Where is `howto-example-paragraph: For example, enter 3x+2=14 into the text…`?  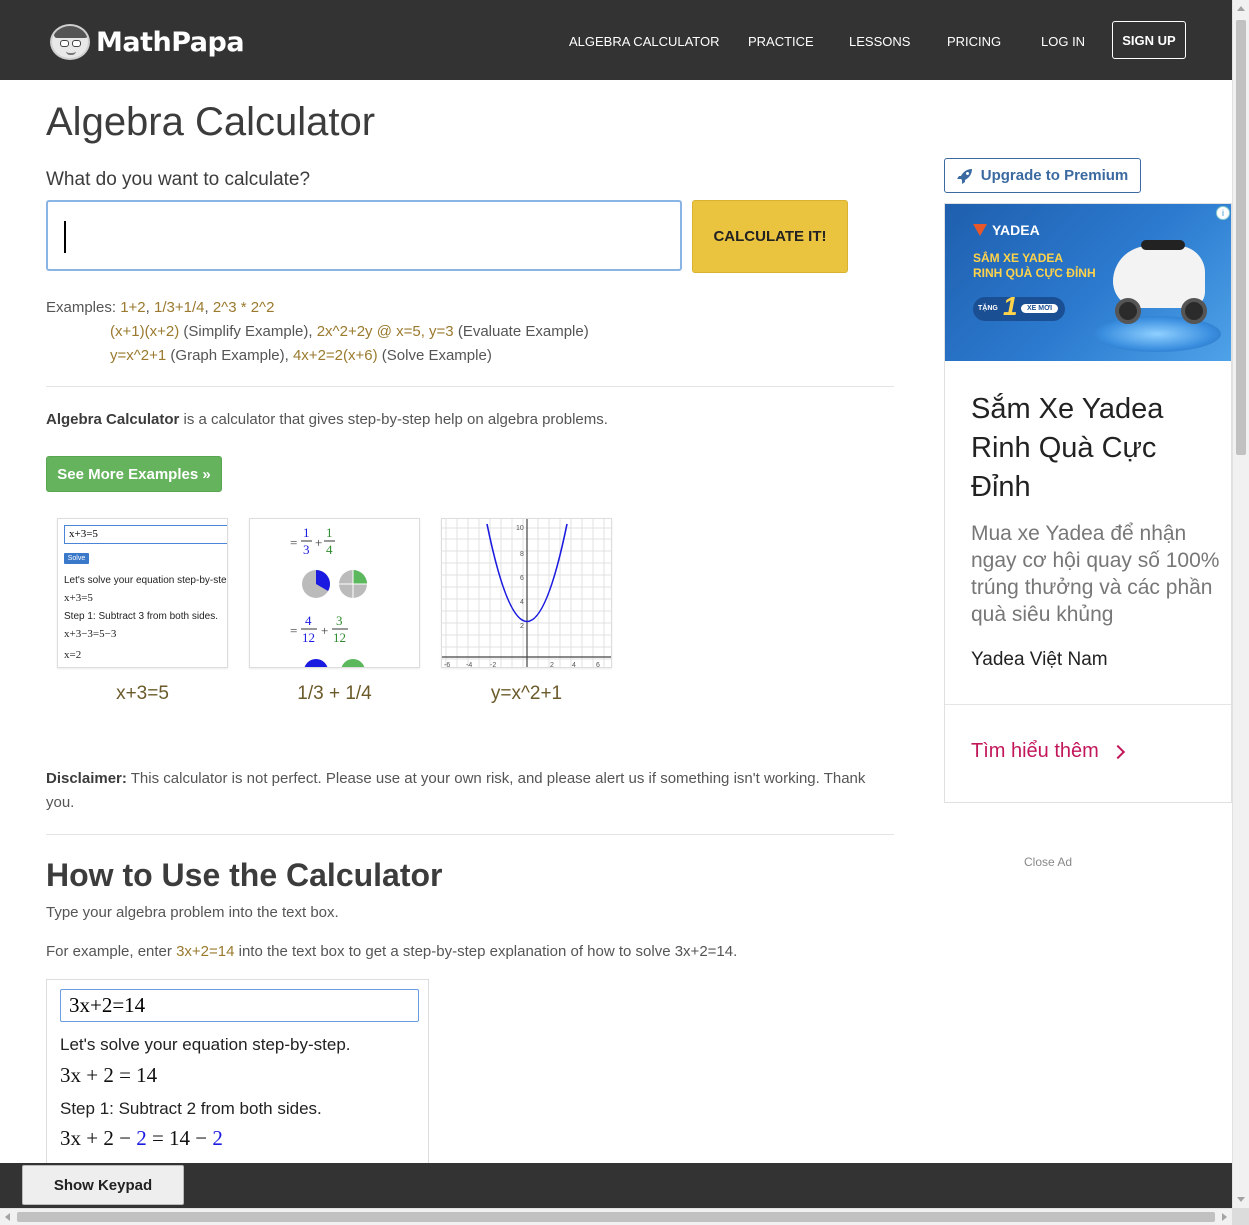
howto-example-paragraph: For example, enter 3x+2=14 into the text… is located at coordinates (392, 951).